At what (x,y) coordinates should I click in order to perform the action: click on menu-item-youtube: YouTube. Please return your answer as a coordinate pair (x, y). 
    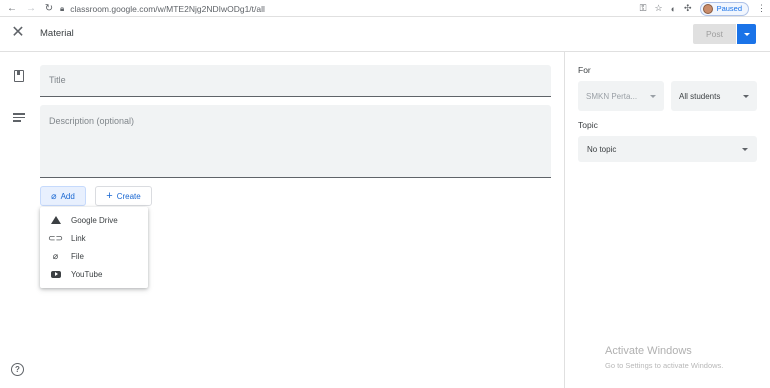
    Looking at the image, I should click on (94, 274).